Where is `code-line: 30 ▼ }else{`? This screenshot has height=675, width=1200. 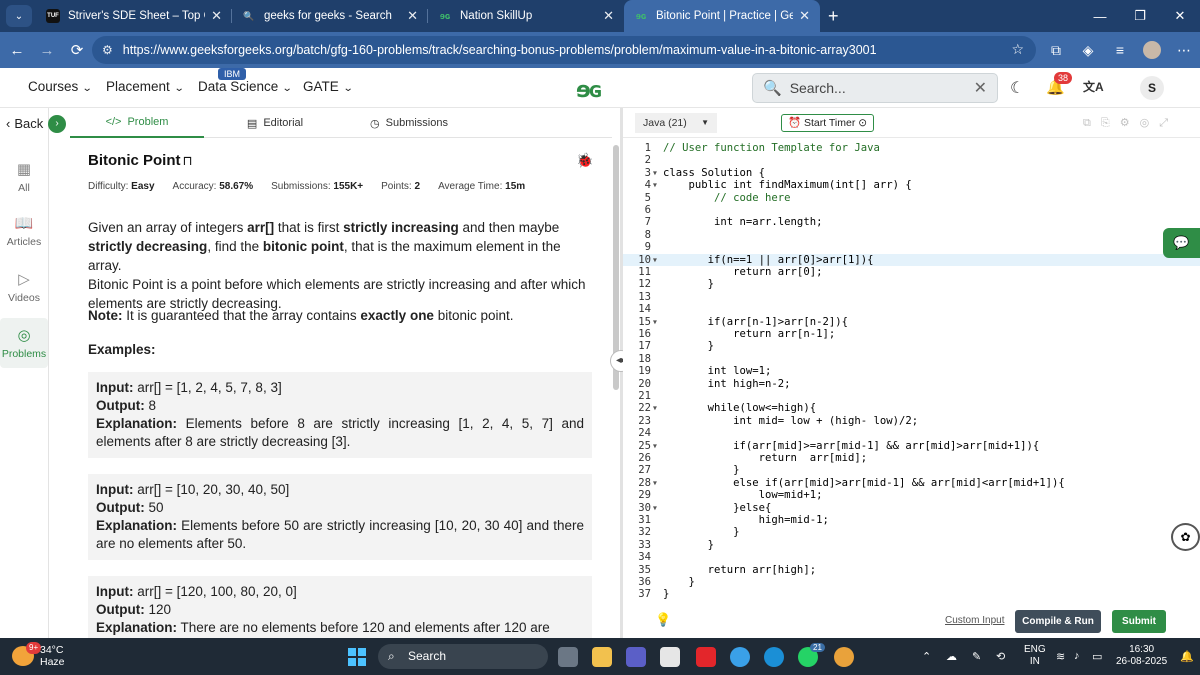
code-line: 30 ▼ }else{ is located at coordinates (911, 508).